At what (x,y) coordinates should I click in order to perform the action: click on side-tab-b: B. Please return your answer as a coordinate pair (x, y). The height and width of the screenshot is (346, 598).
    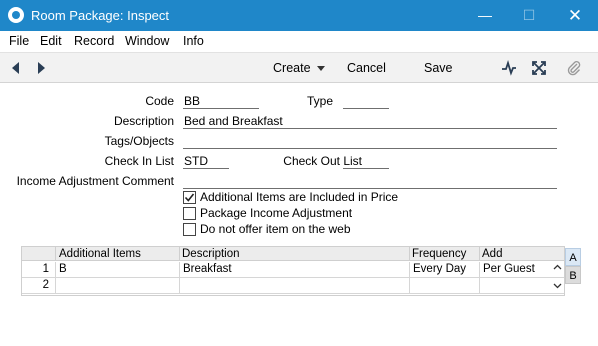
    Looking at the image, I should click on (573, 275).